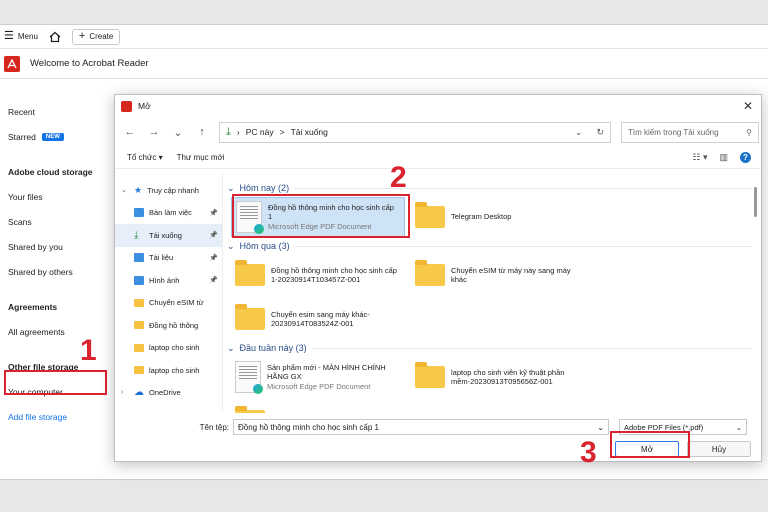  What do you see at coordinates (168, 213) in the screenshot?
I see `nav-item: Bàn làm việc 📌` at bounding box center [168, 213].